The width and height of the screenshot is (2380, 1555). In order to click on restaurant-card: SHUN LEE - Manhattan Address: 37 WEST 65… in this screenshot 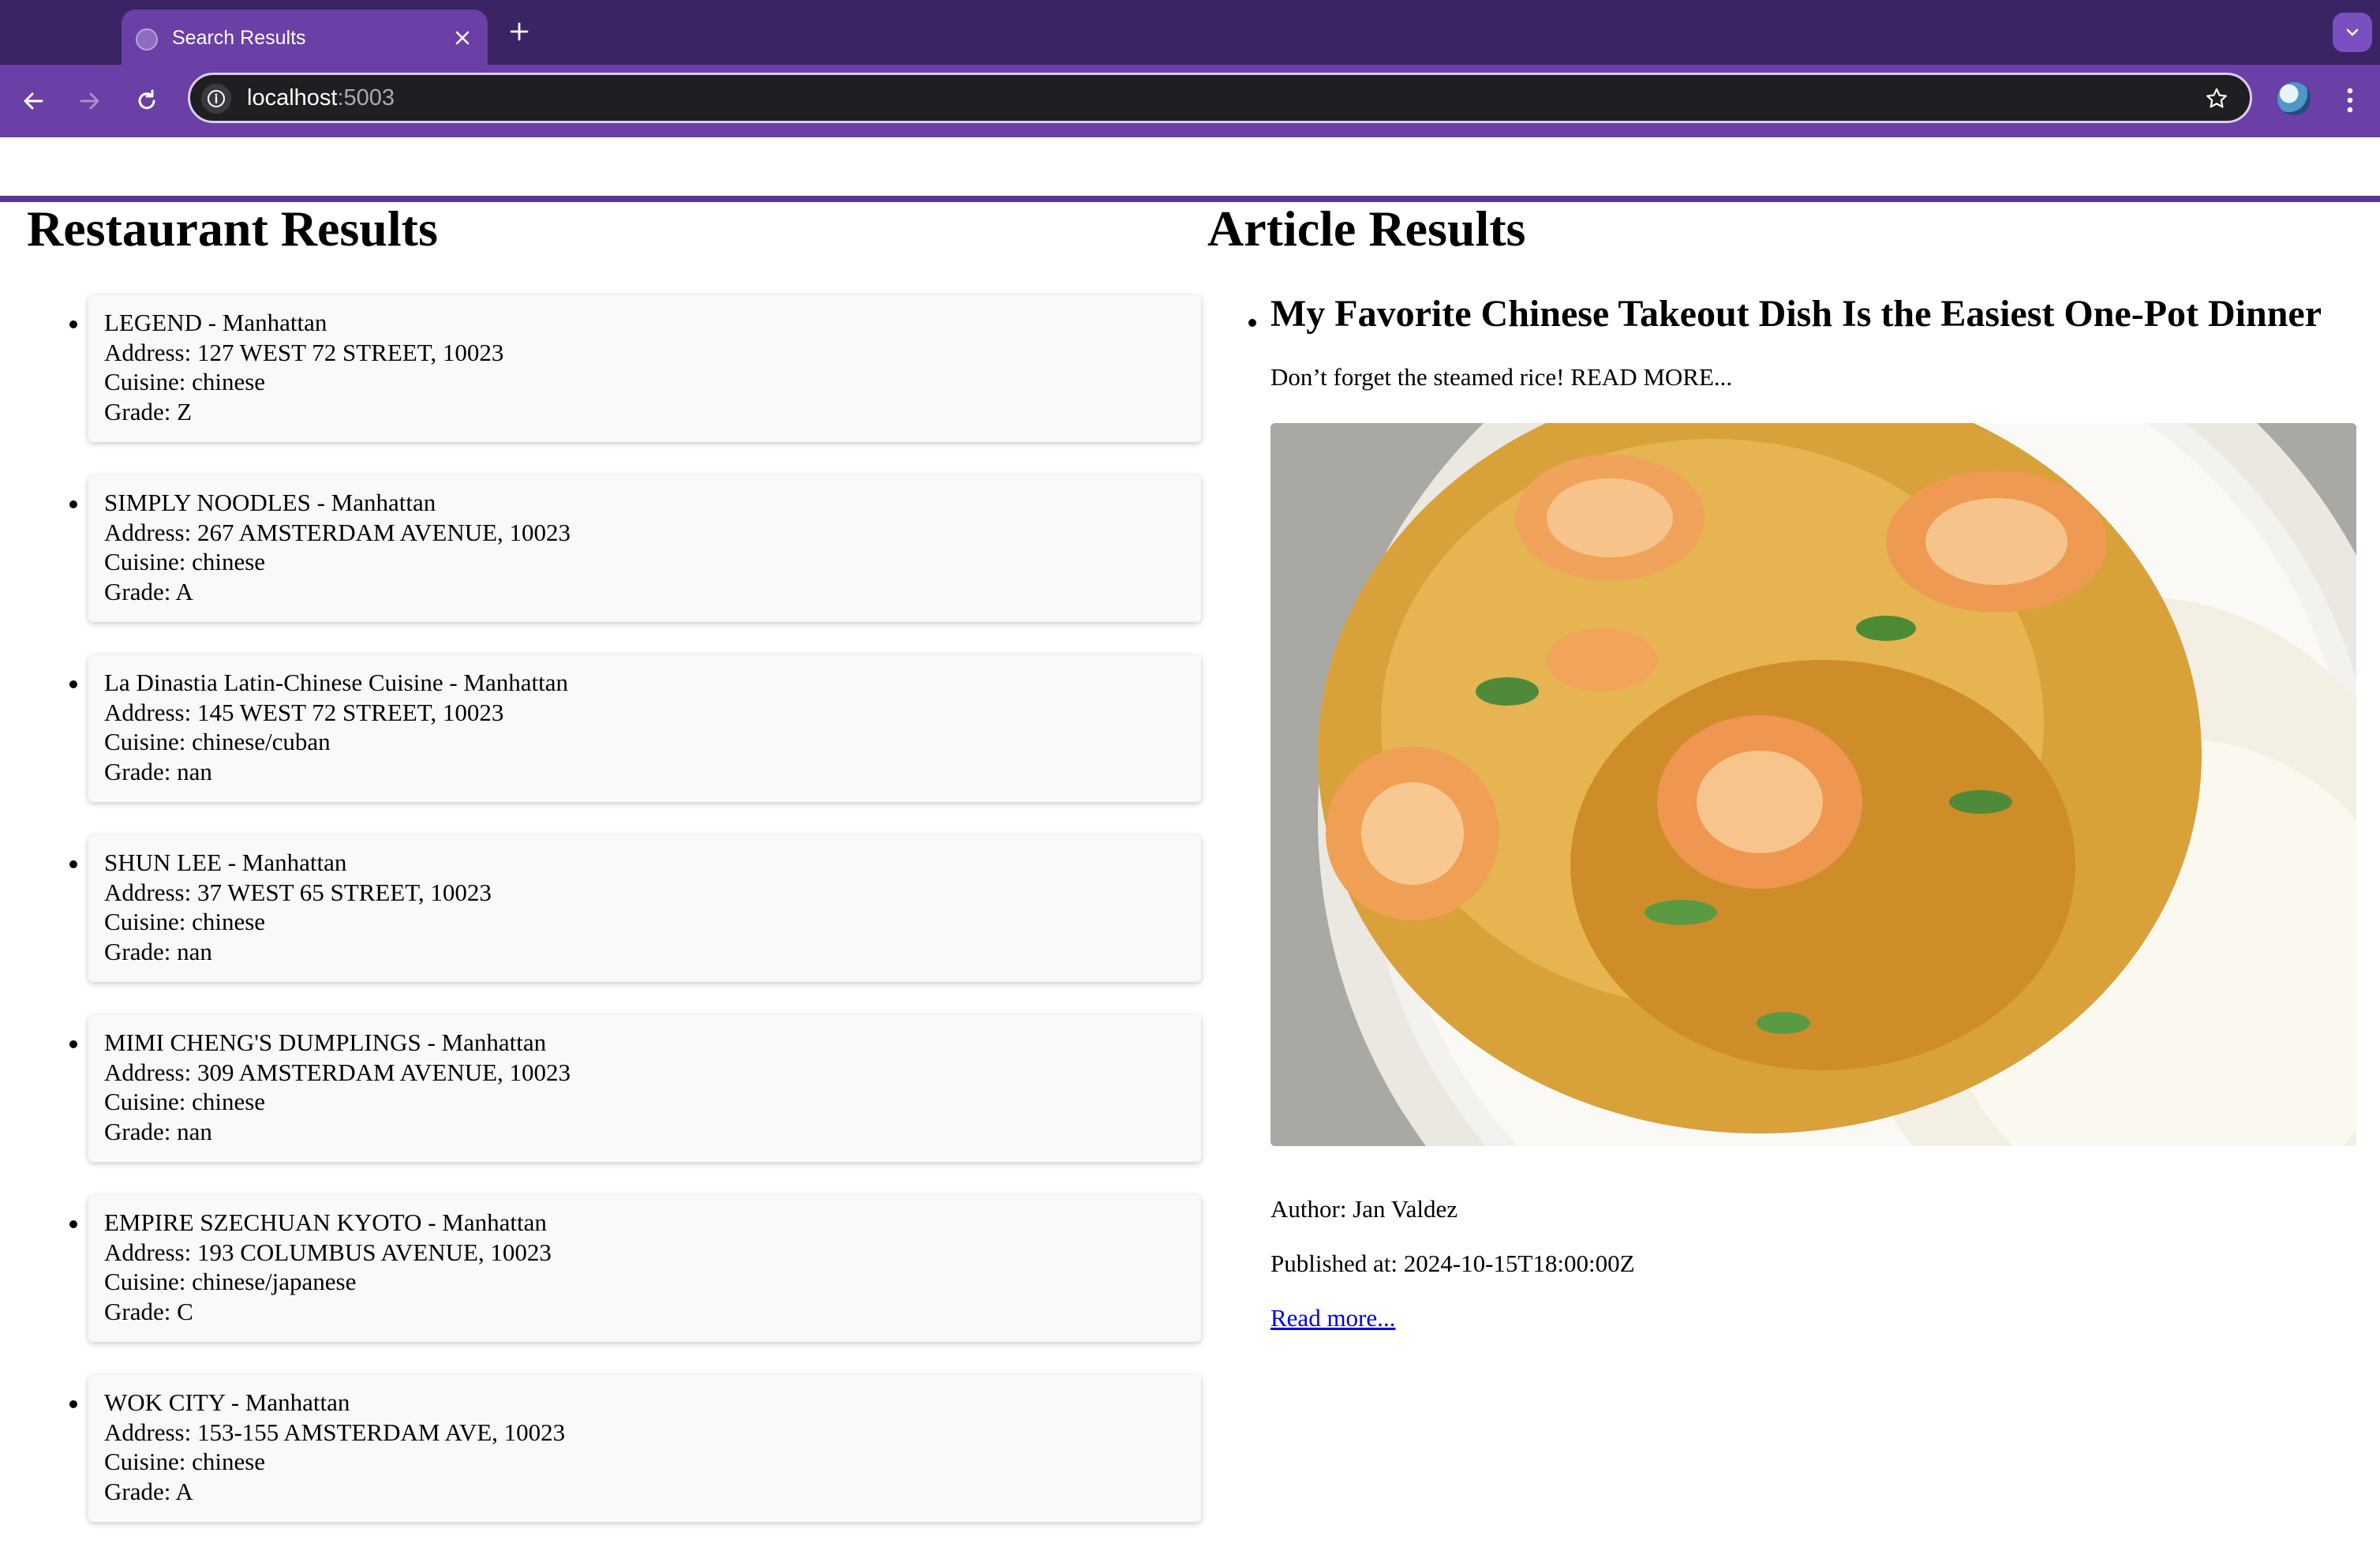, I will do `click(644, 908)`.